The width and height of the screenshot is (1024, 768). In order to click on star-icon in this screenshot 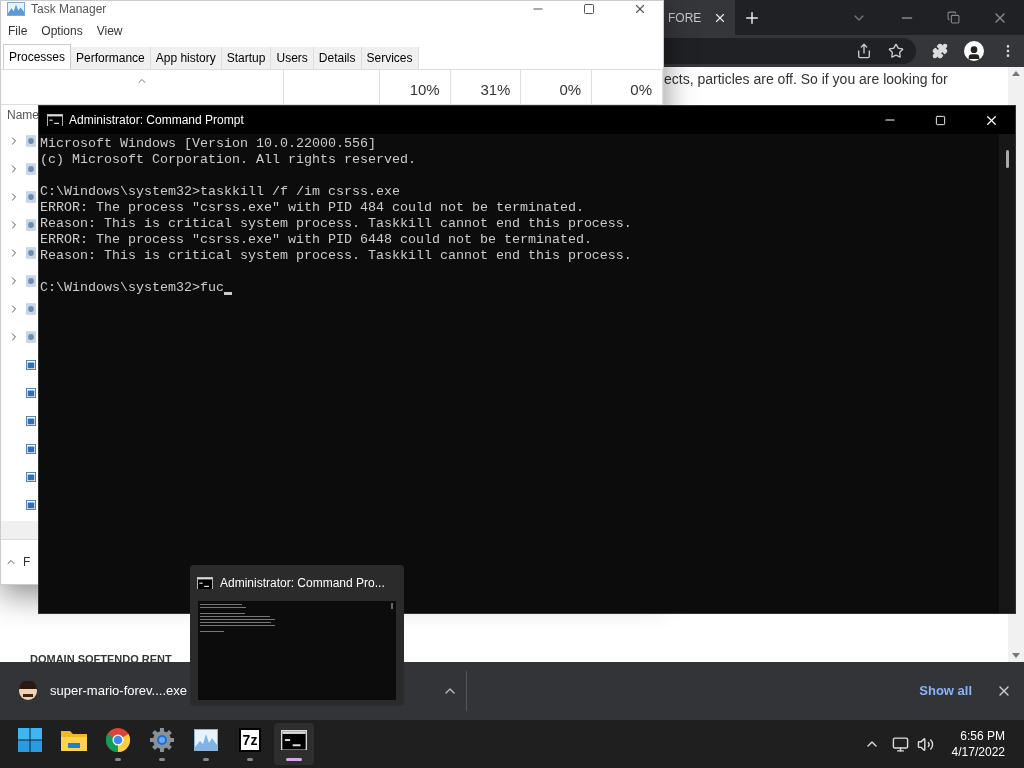, I will do `click(896, 51)`.